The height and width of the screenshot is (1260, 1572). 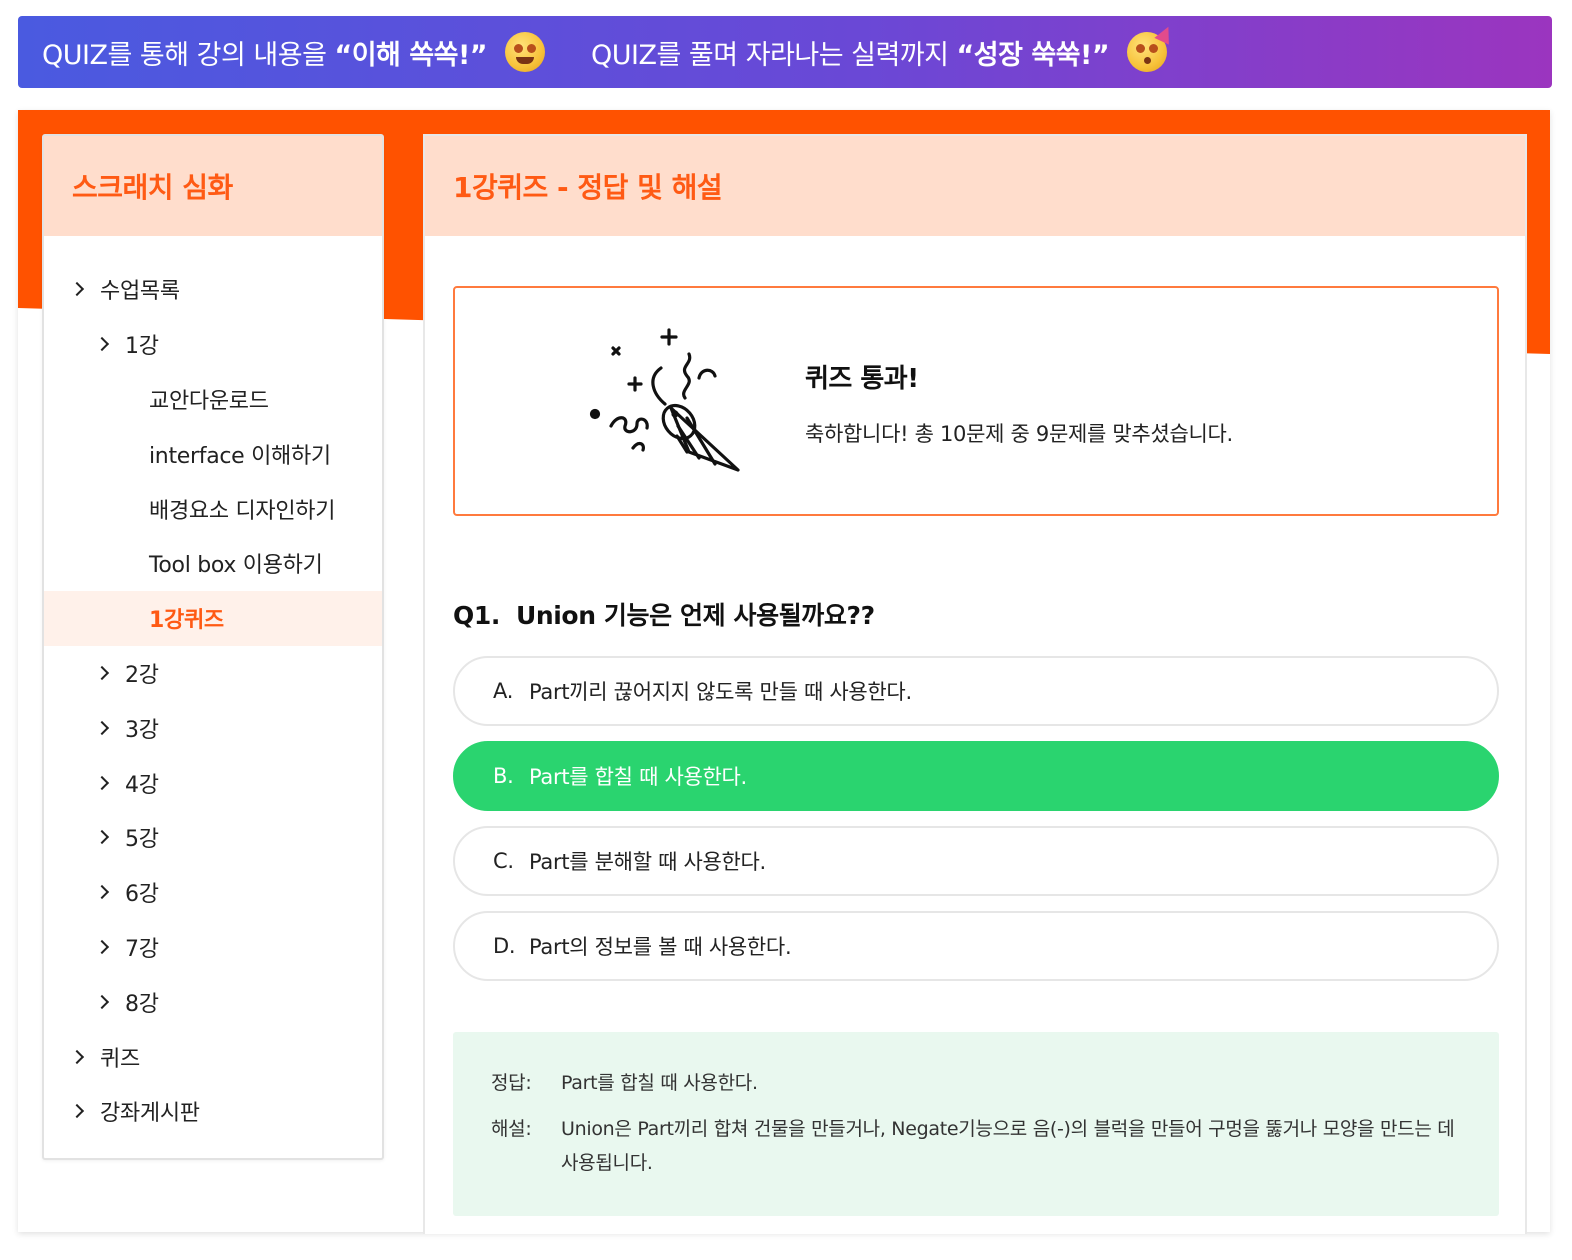 What do you see at coordinates (186, 621) in the screenshot?
I see `sidebar-item-label: 1강퀴즈` at bounding box center [186, 621].